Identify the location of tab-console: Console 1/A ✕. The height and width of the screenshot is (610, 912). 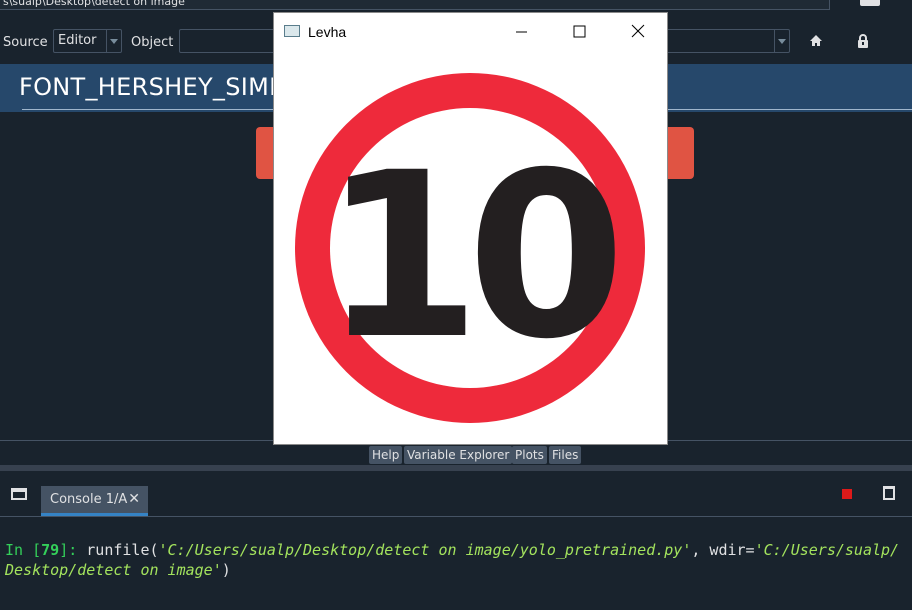
(94, 501).